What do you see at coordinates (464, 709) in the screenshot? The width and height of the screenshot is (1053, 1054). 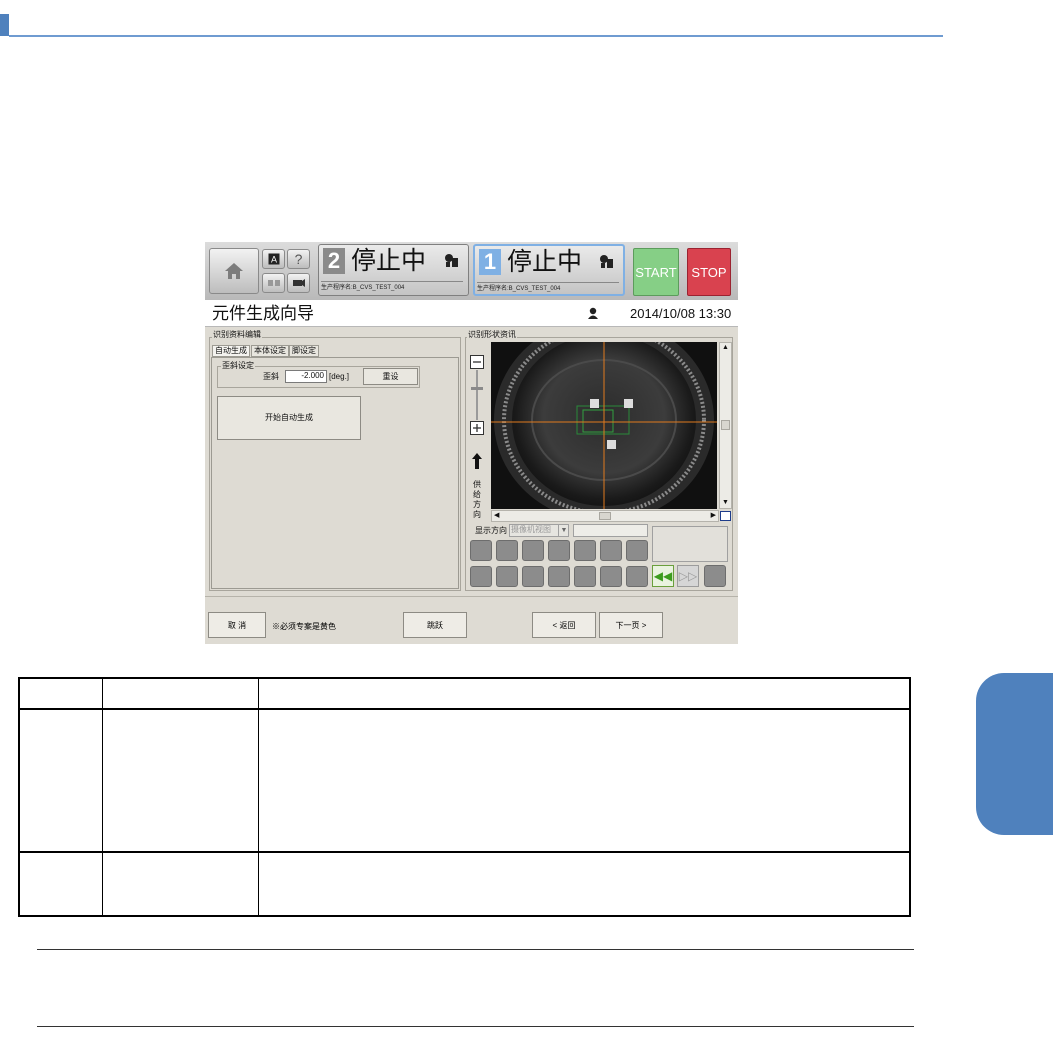 I see `table-header-rule` at bounding box center [464, 709].